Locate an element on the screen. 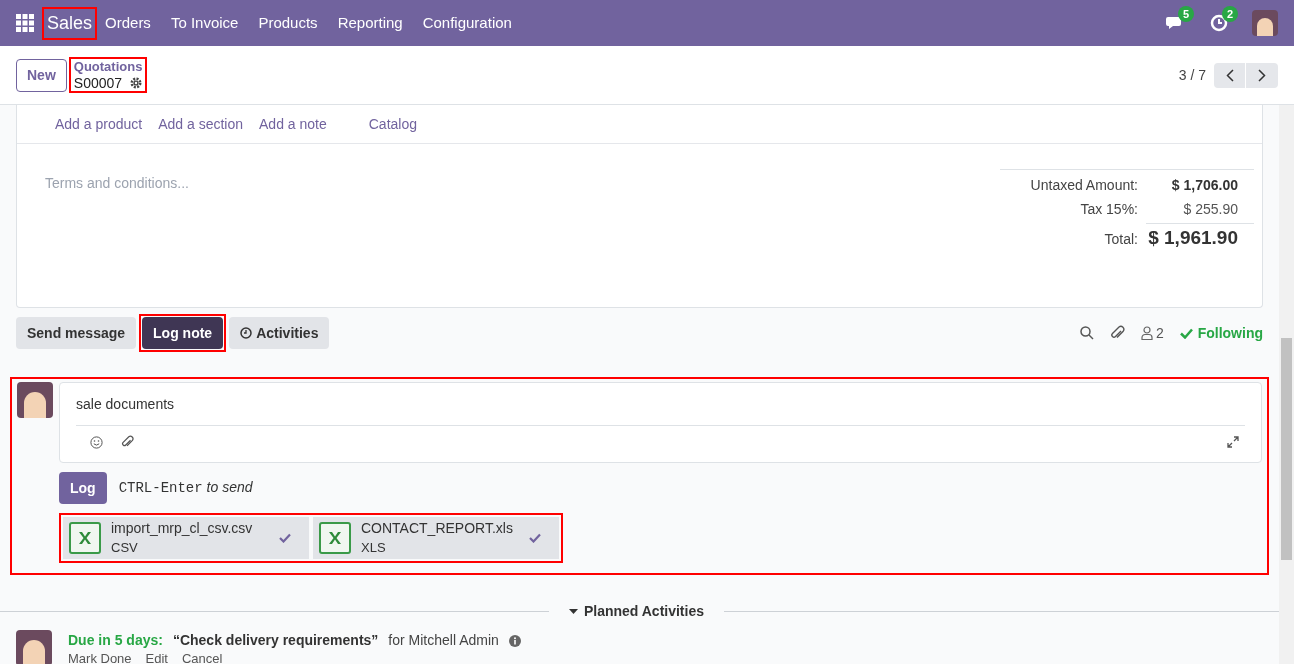 The image size is (1294, 664). person-icon is located at coordinates (1146, 333).